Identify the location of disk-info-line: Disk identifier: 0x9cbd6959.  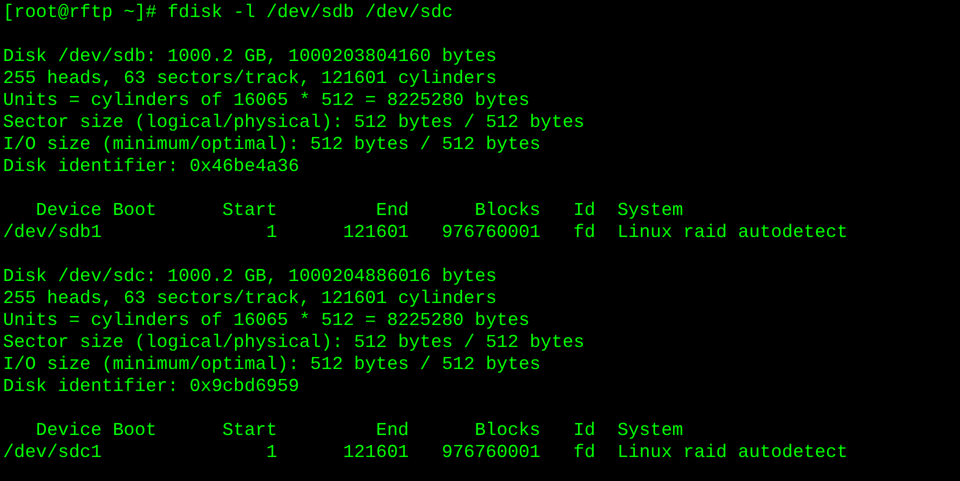
(151, 387).